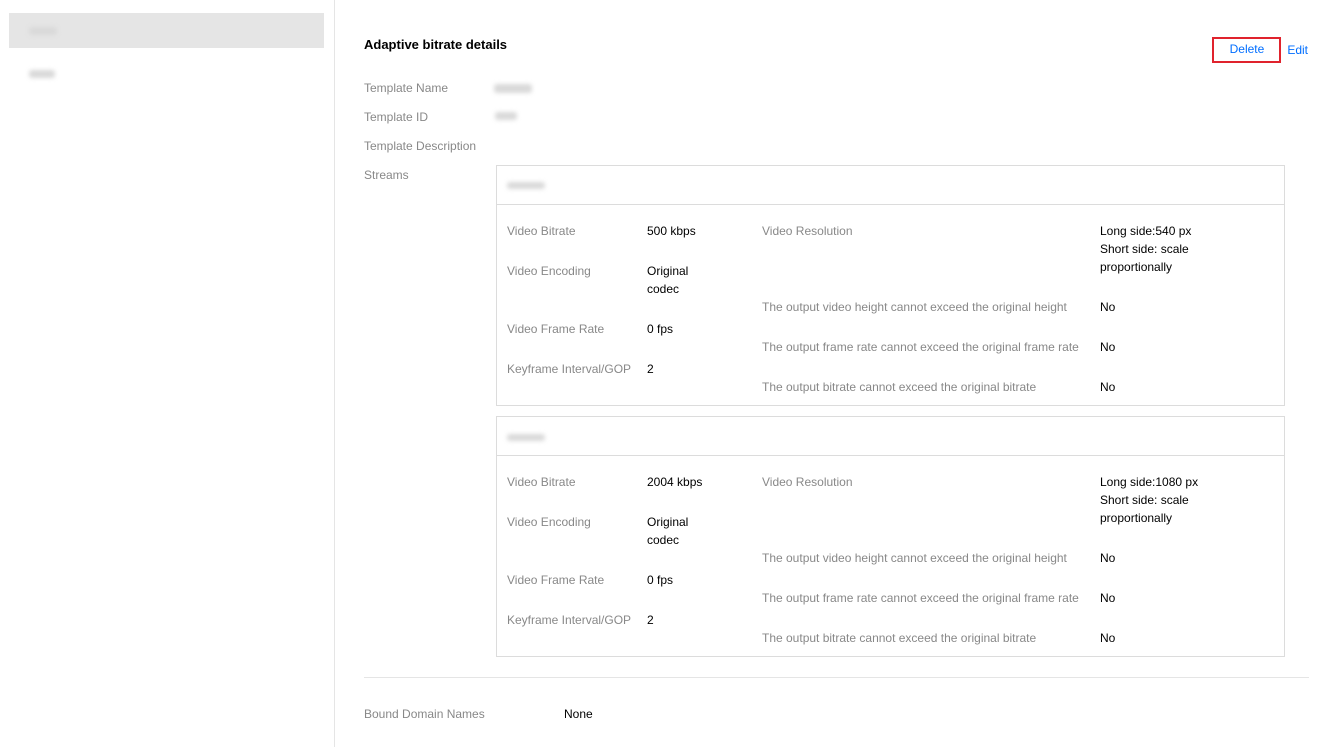 The width and height of the screenshot is (1333, 747). Describe the element at coordinates (836, 677) in the screenshot. I see `section-divider` at that location.